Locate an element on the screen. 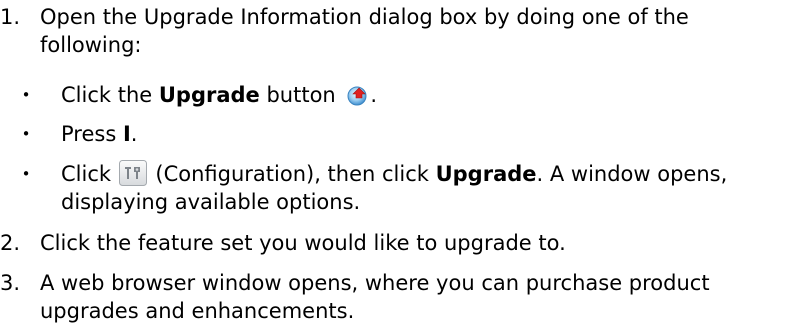 The image size is (797, 331). upgrade-icon is located at coordinates (358, 95).